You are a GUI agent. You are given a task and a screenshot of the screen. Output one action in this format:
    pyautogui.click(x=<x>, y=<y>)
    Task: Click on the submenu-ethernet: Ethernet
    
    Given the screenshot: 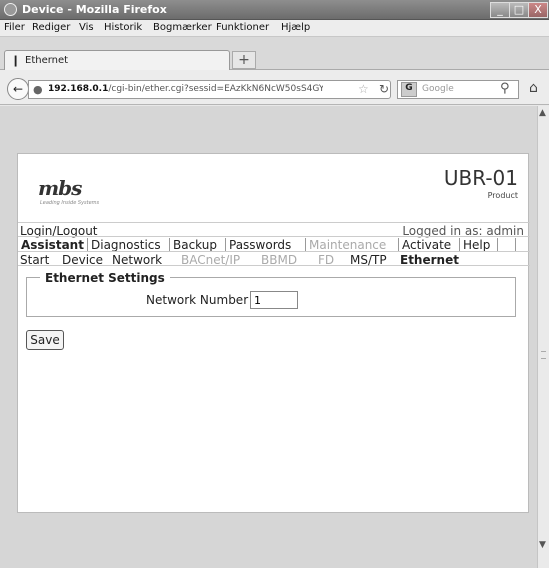 What is the action you would take?
    pyautogui.click(x=429, y=260)
    